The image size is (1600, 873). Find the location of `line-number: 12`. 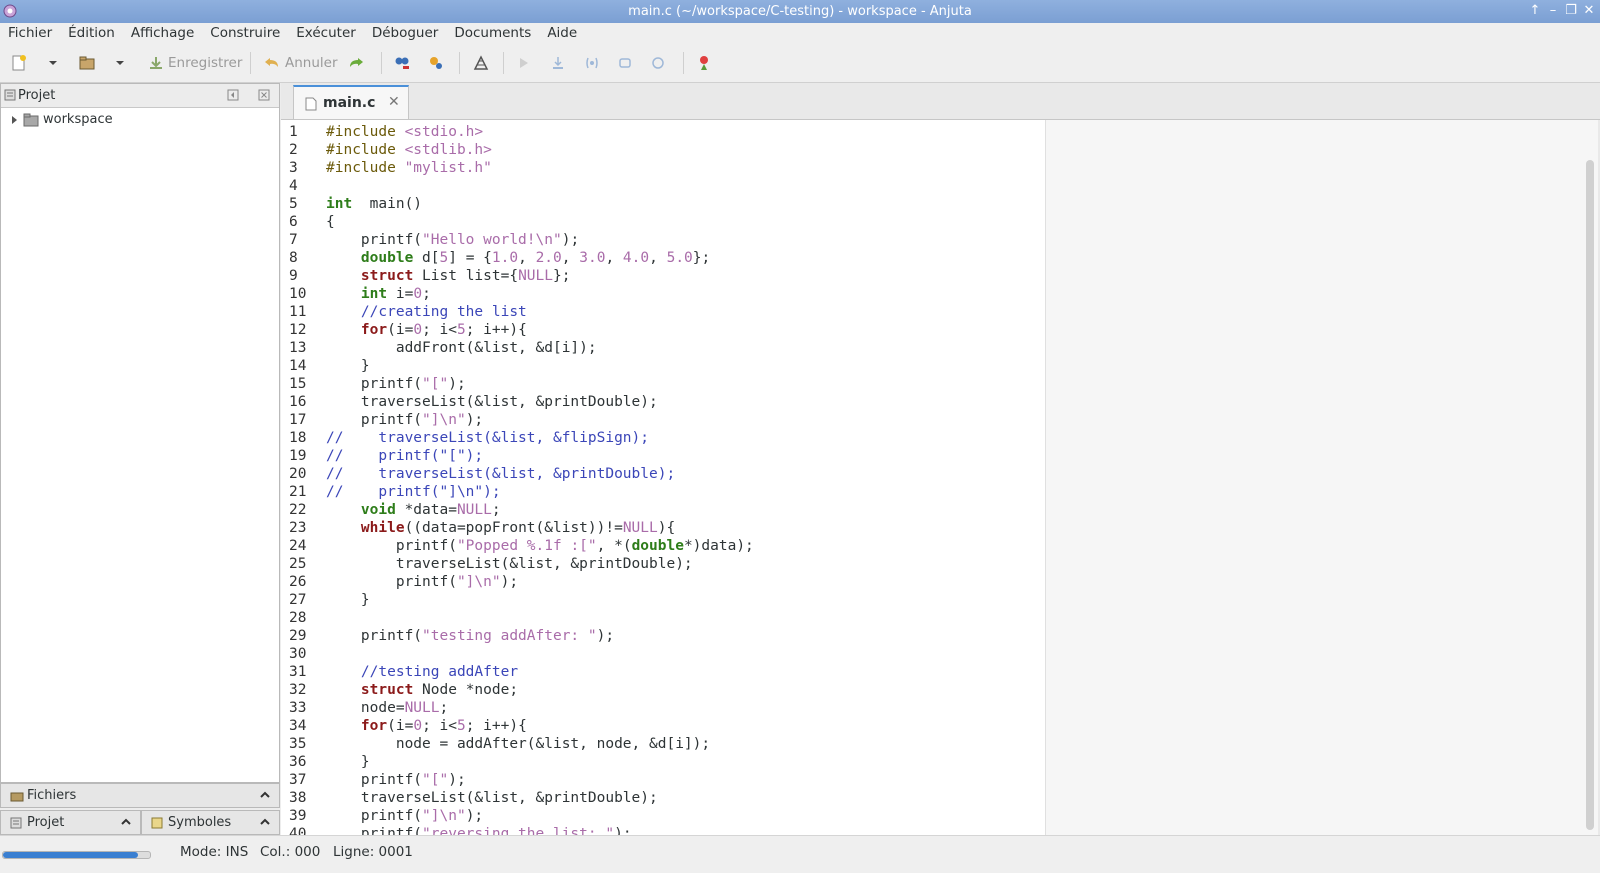

line-number: 12 is located at coordinates (298, 330).